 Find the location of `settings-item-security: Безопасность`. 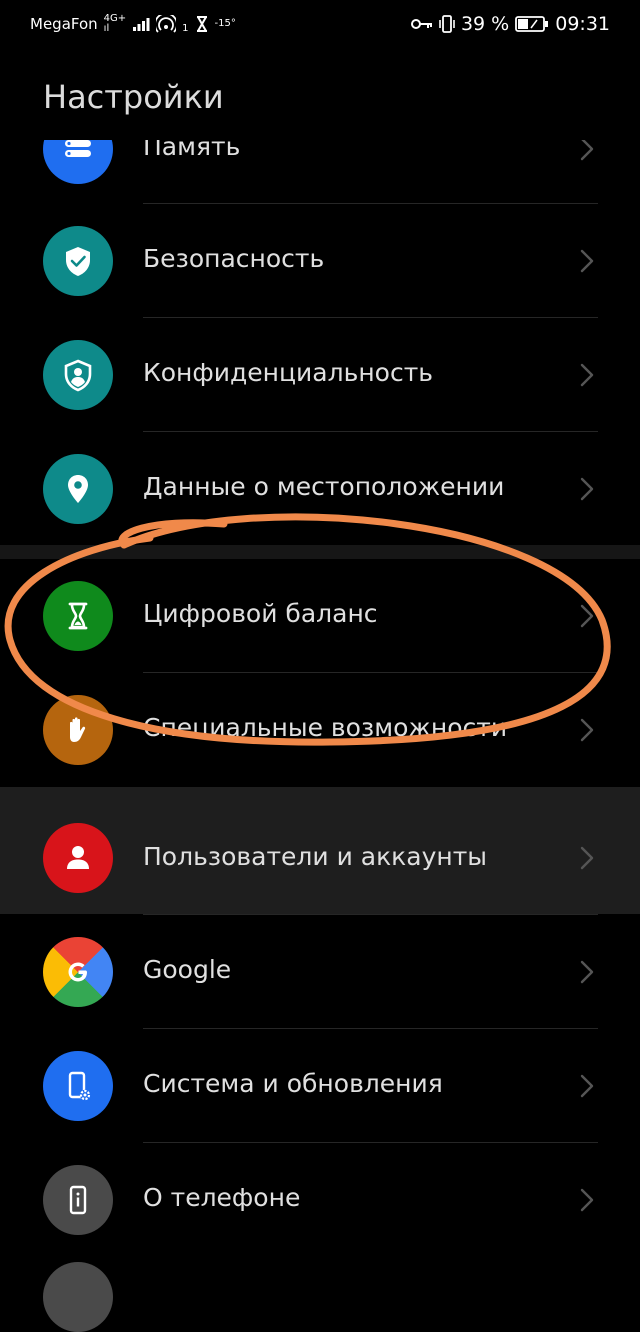

settings-item-security: Безопасность is located at coordinates (320, 261).